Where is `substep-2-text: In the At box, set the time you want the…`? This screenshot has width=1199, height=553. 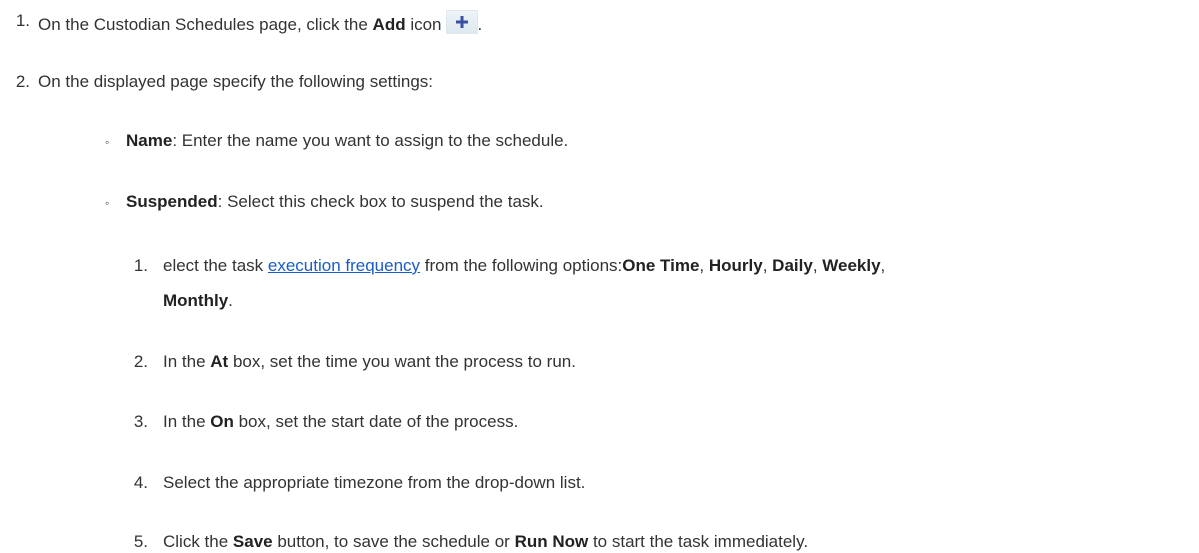 substep-2-text: In the At box, set the time you want the… is located at coordinates (369, 361).